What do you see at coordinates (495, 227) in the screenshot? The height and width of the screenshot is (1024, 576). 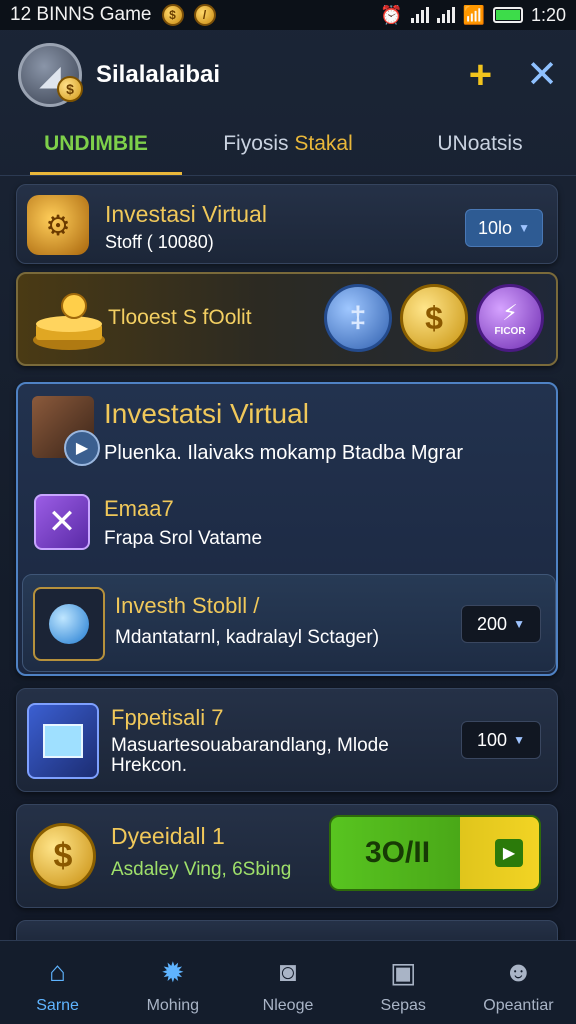 I see `amount-dropdown-1-value: 10lo` at bounding box center [495, 227].